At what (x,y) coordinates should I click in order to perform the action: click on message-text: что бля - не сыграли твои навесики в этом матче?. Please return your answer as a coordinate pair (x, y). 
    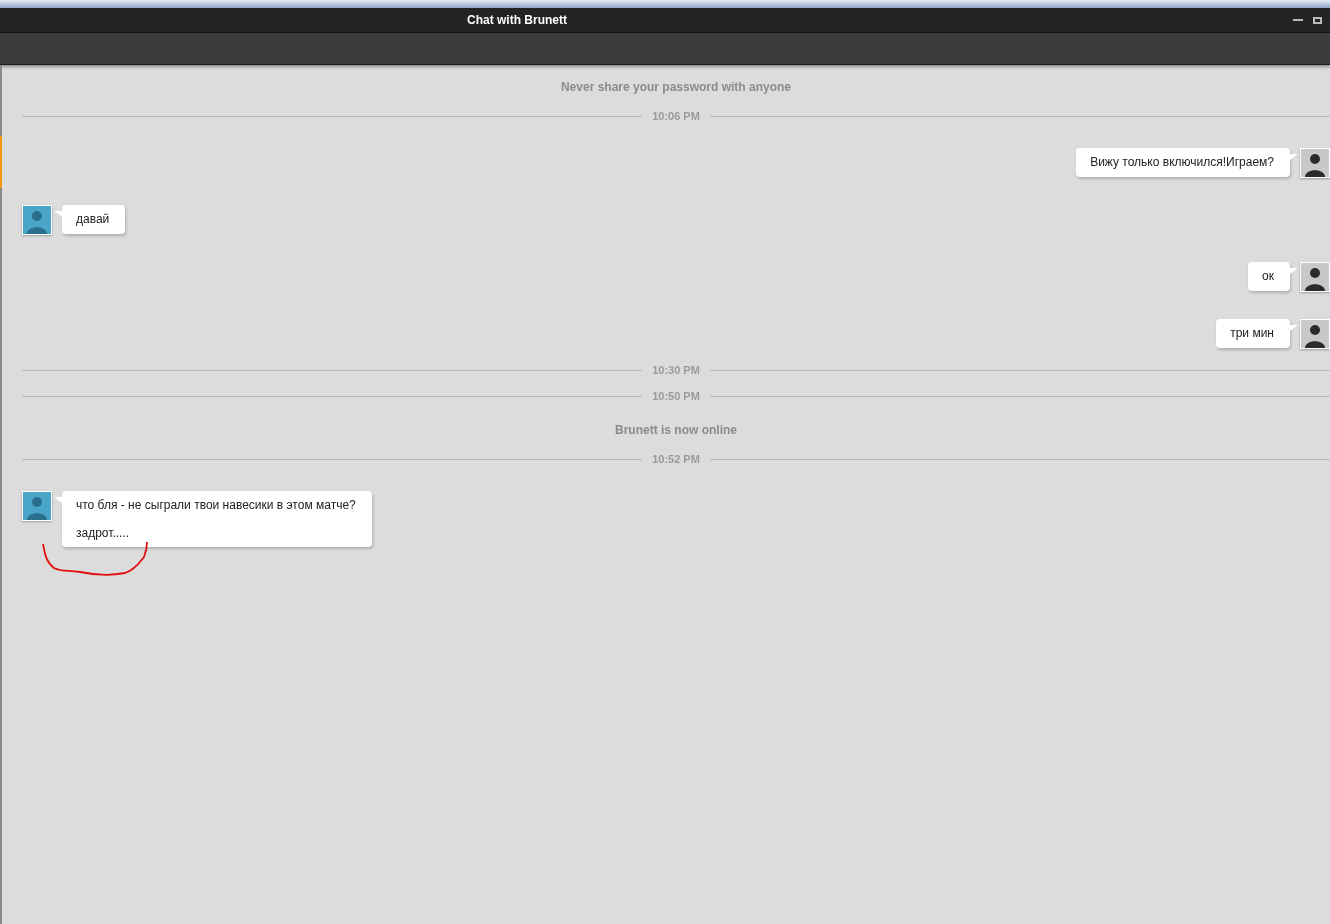
    Looking at the image, I should click on (216, 505).